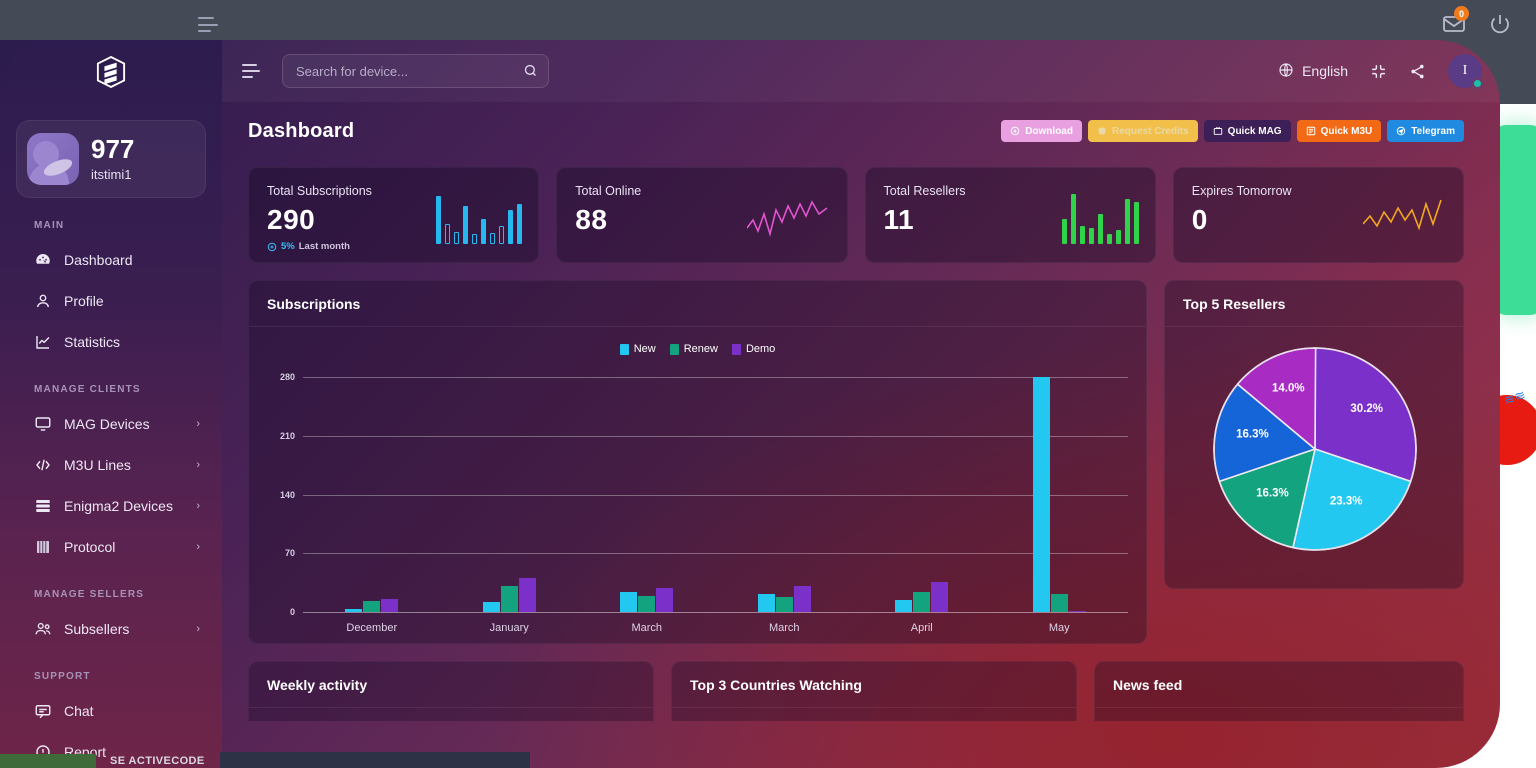  Describe the element at coordinates (113, 149) in the screenshot. I see `credit-count: 977` at that location.